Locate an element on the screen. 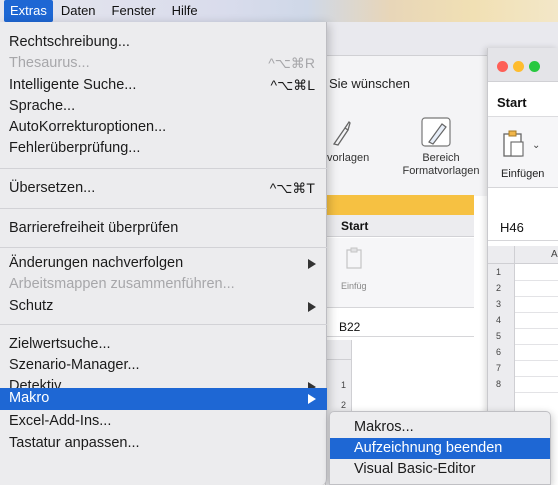  menubar-extras: Extras is located at coordinates (28, 11).